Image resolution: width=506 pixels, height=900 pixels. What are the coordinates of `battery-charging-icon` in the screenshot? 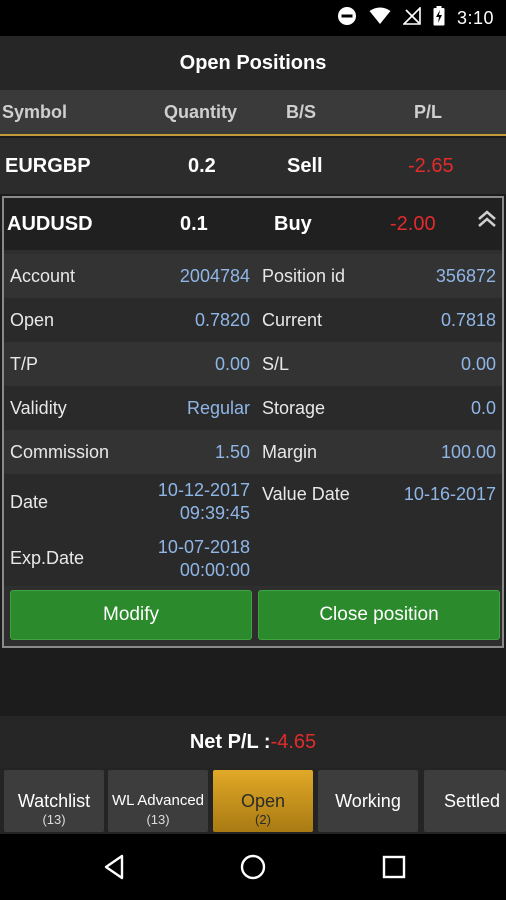 It's located at (439, 18).